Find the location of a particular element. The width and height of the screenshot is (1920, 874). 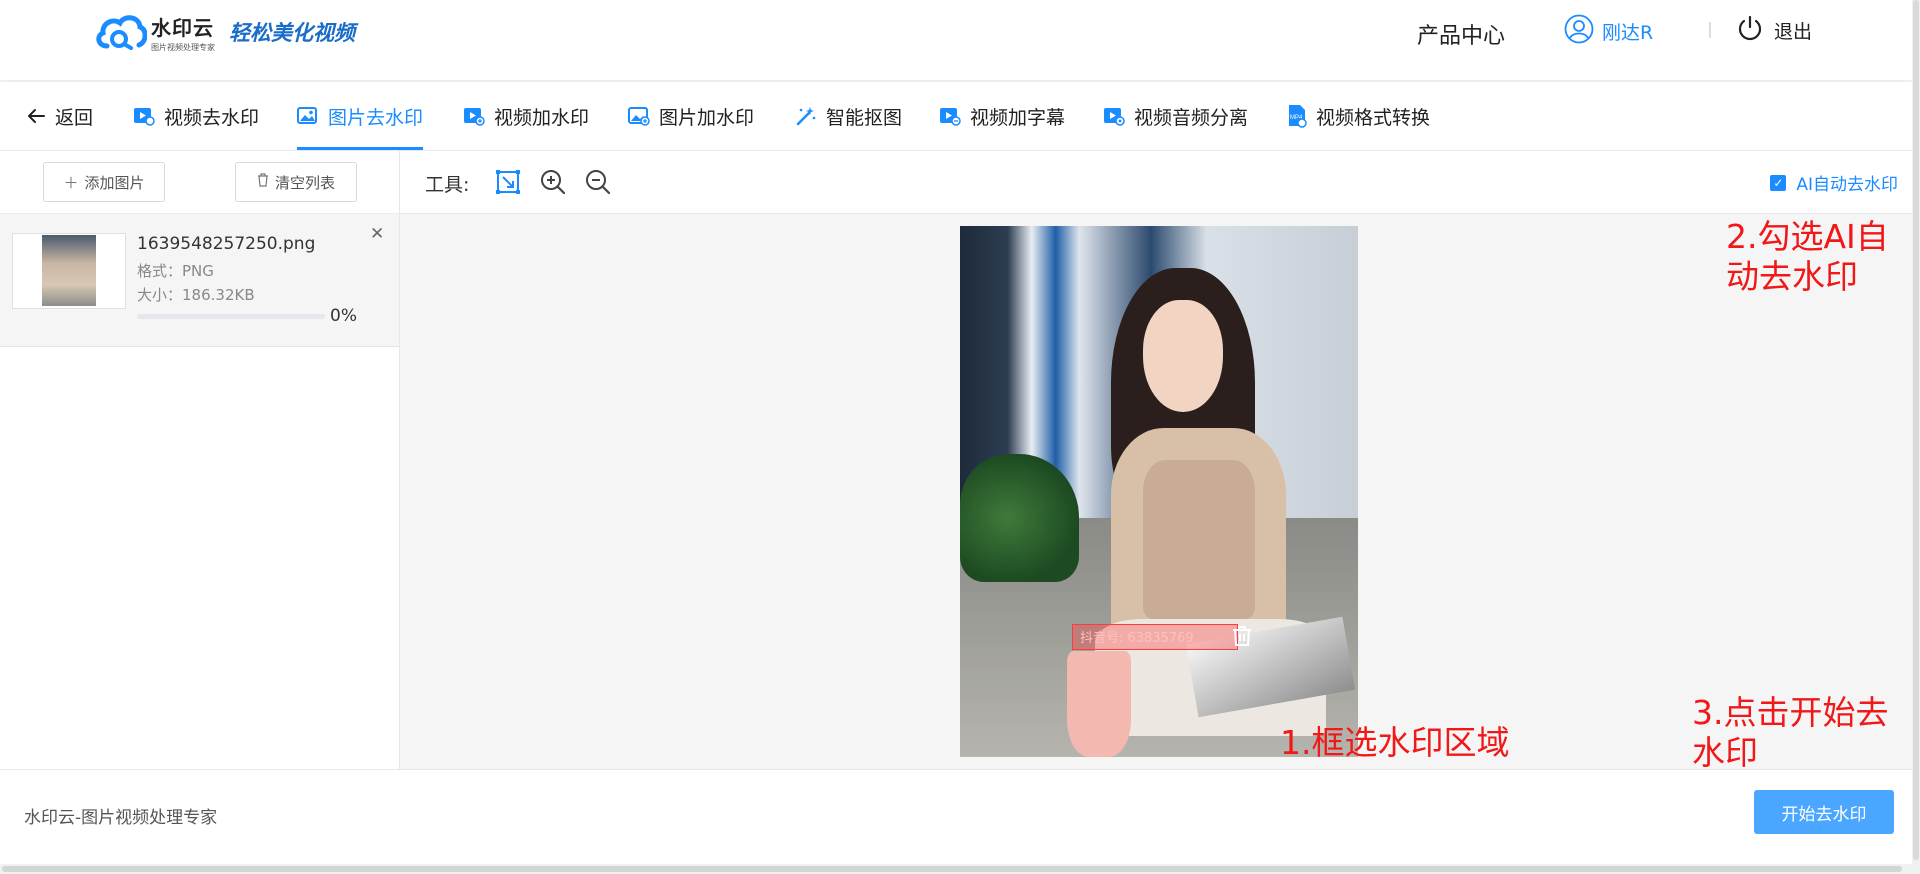

tool-bar: 工具: ✓ AI自动去水印 is located at coordinates (1156, 182).